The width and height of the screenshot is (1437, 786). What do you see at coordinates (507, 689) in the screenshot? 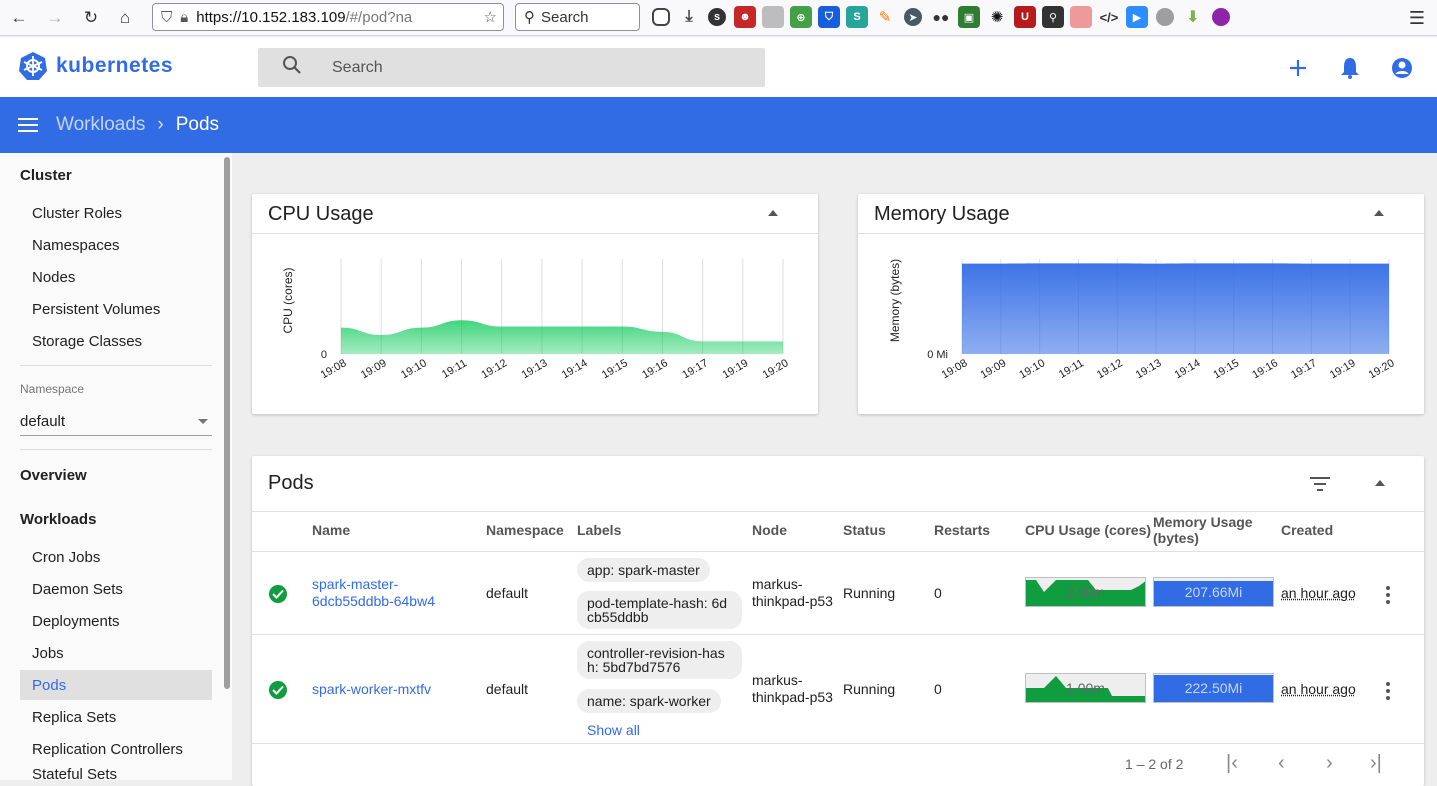
I see `pod-namespace: default` at bounding box center [507, 689].